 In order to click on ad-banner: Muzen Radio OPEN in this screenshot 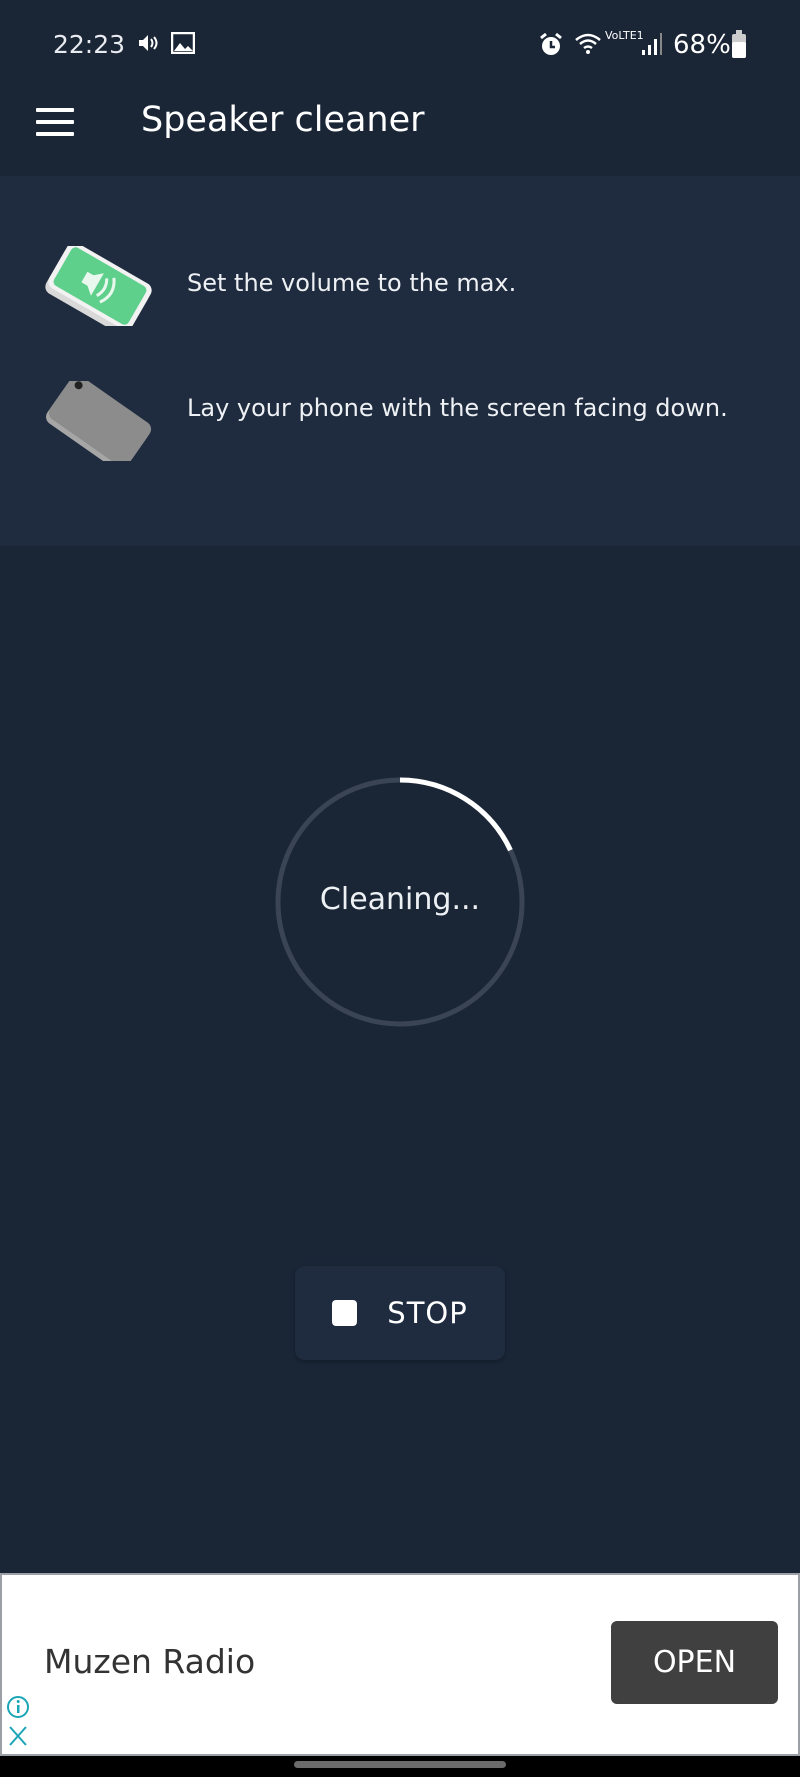, I will do `click(400, 1664)`.